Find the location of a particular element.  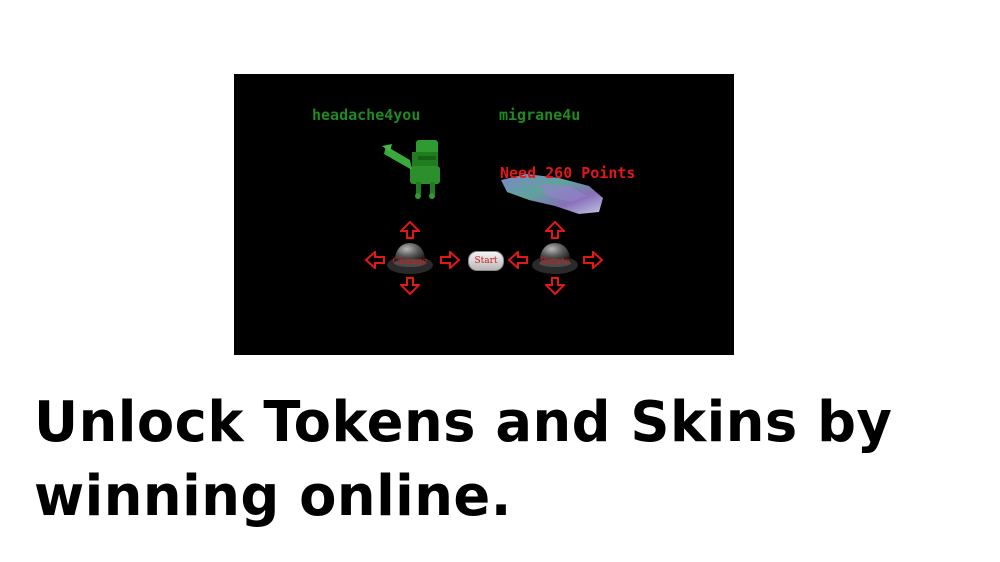

rotate-left-arrow-icon is located at coordinates (518, 260).